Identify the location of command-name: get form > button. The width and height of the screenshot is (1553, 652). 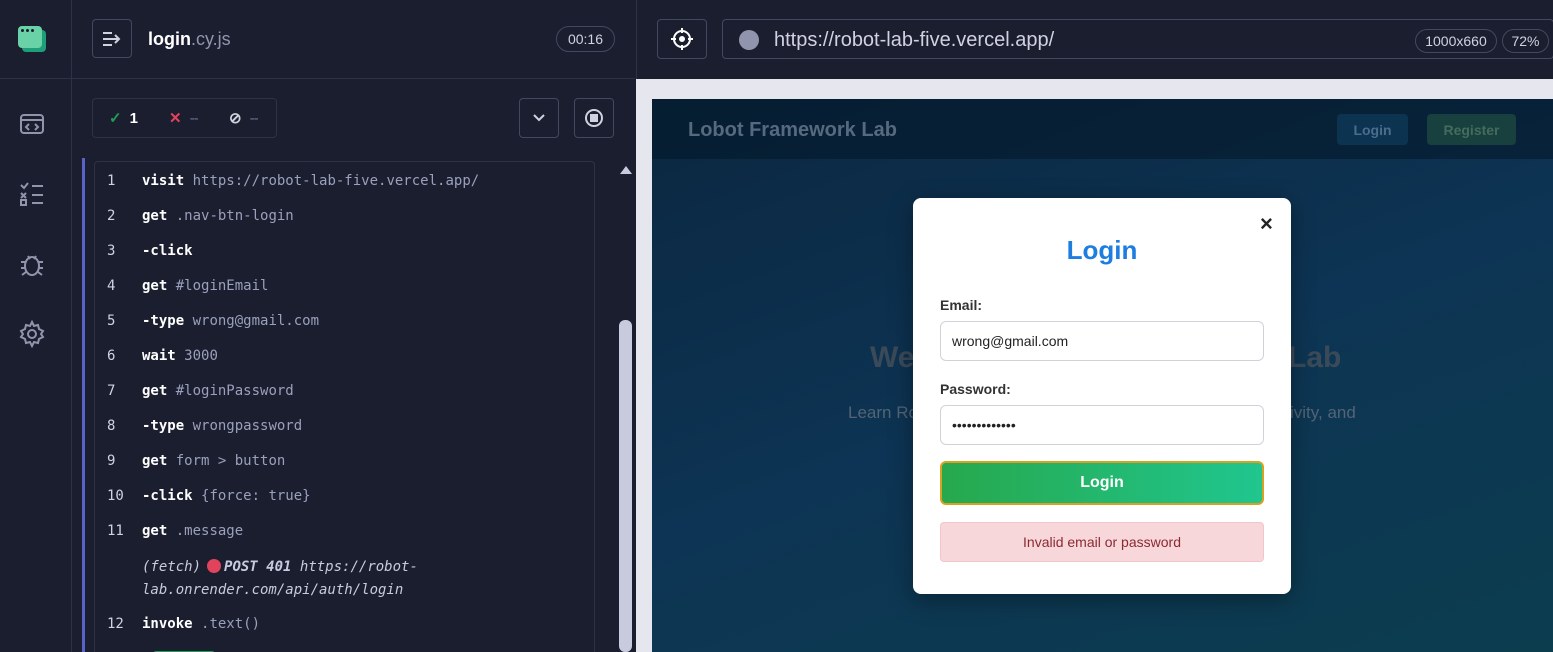
(213, 461).